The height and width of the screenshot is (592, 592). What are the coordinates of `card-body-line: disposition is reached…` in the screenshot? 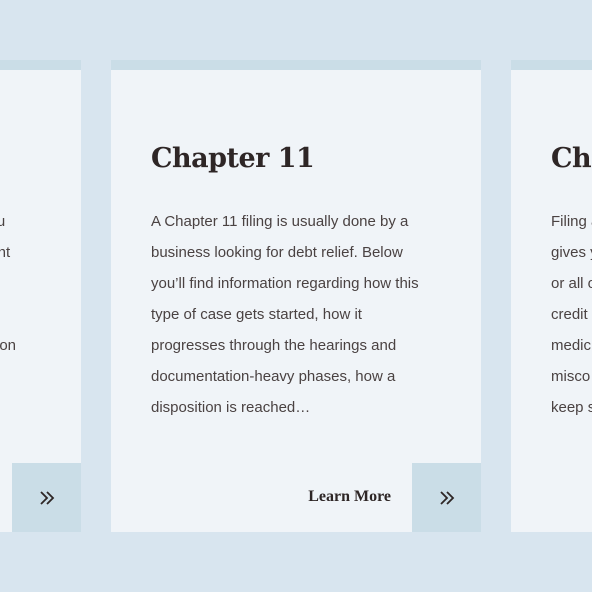 It's located at (231, 407).